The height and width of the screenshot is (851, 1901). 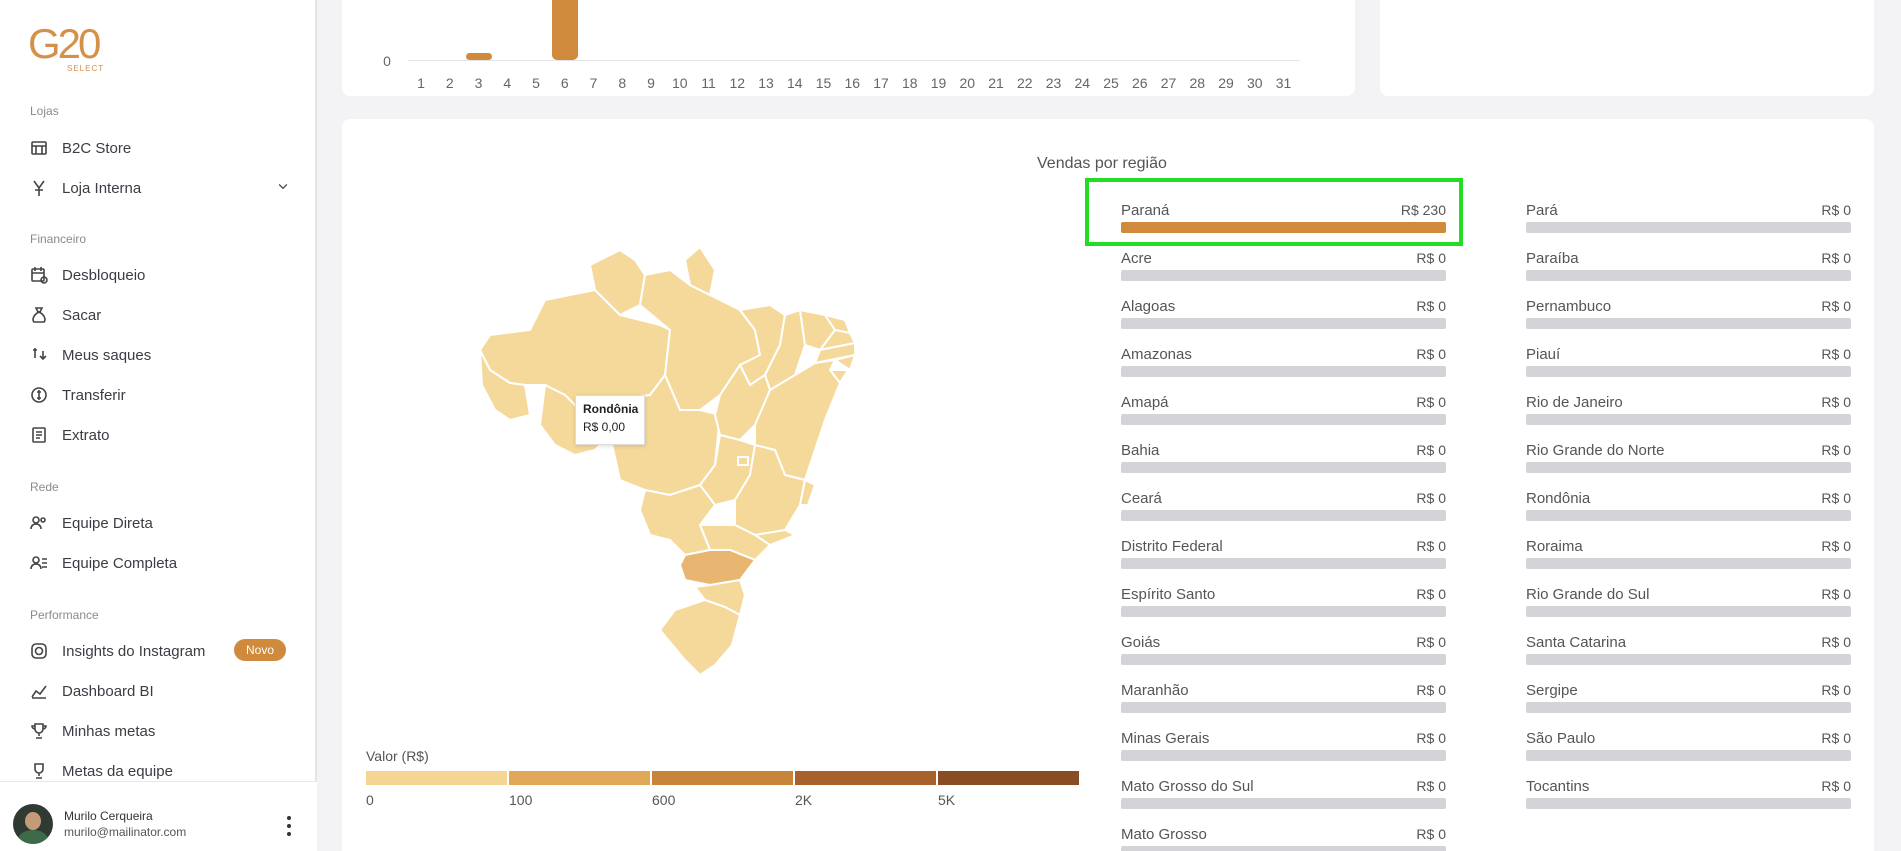 I want to click on region-row: São Paulo R$ 0, so click(x=1688, y=750).